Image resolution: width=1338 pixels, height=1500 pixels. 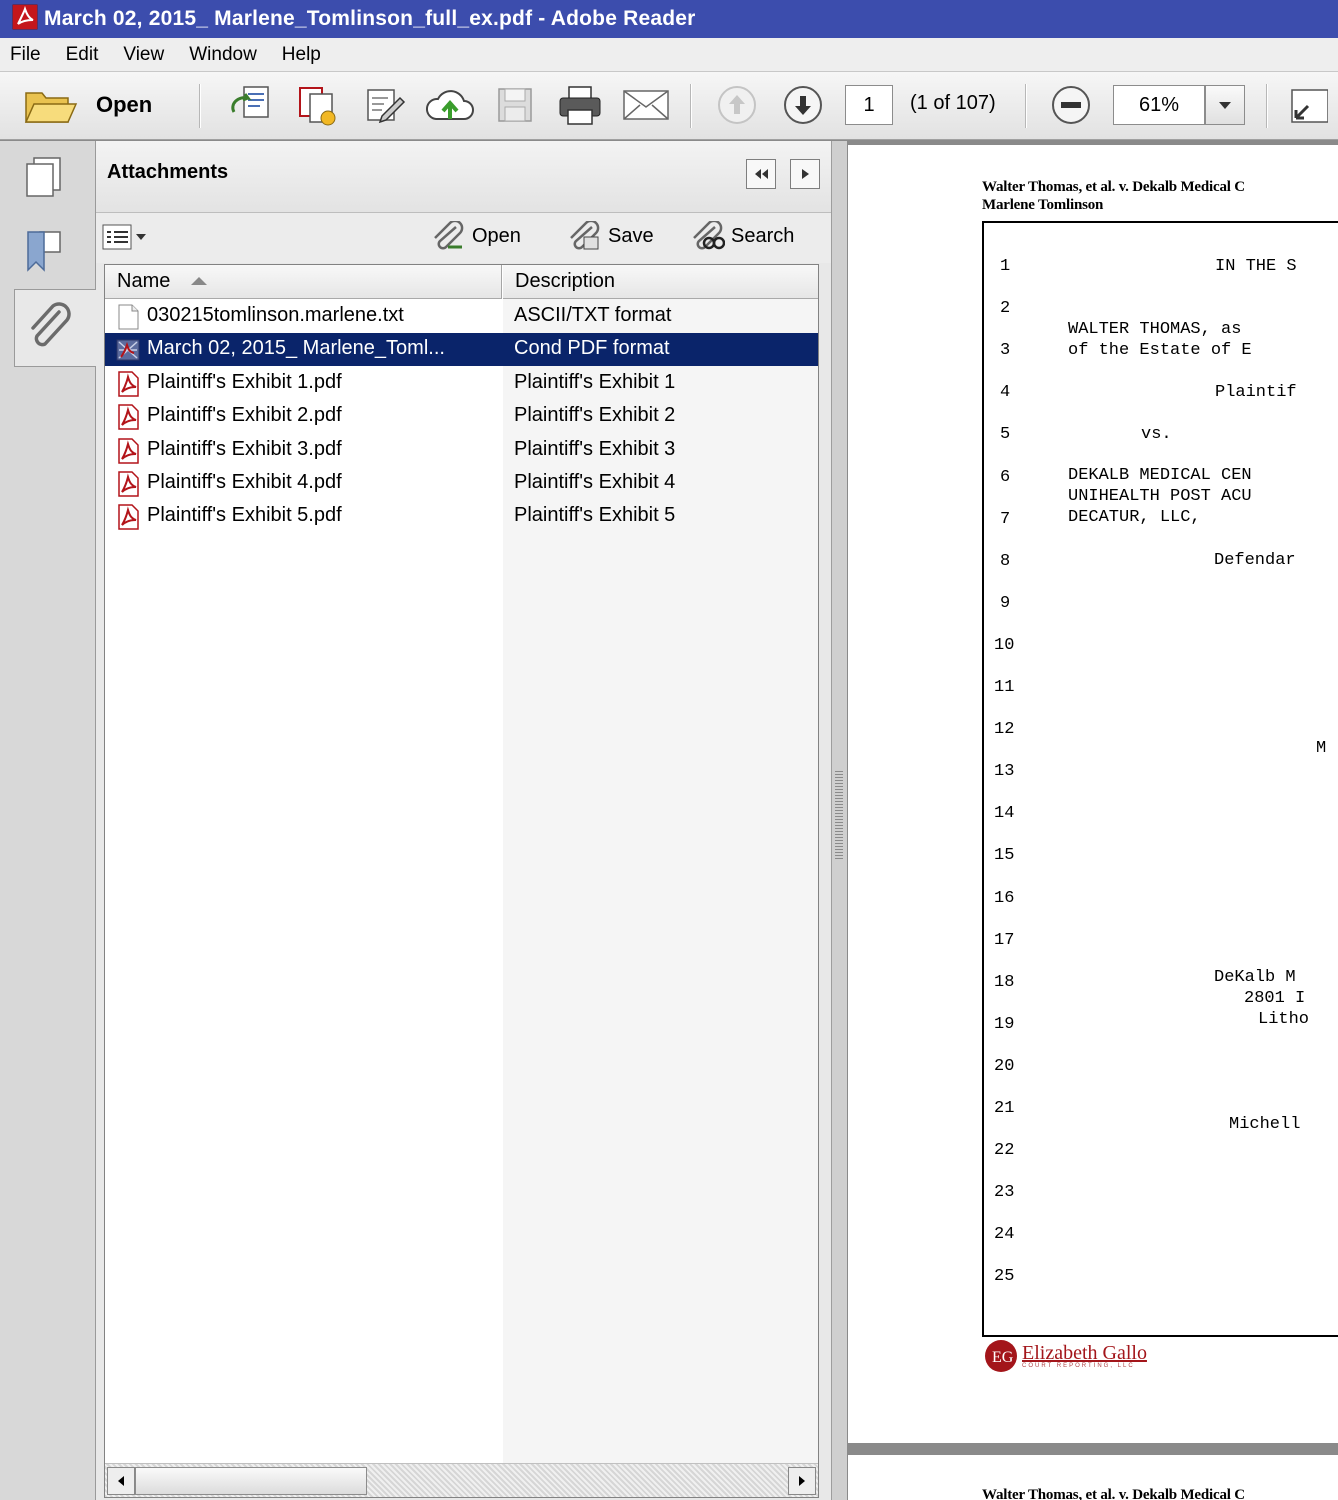 I want to click on zoom-level-input: 61%, so click(x=1159, y=105).